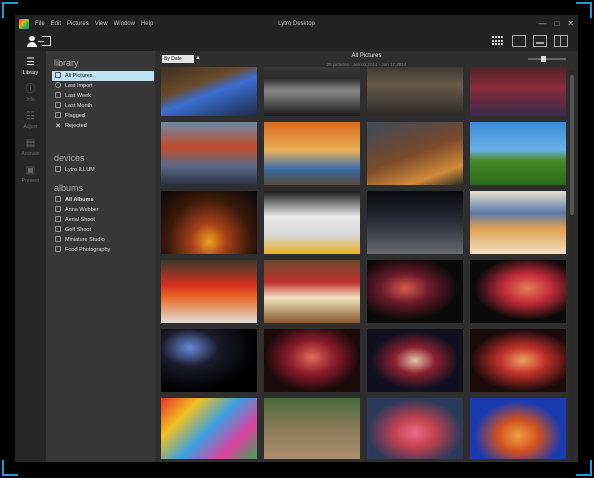 This screenshot has width=594, height=478. I want to click on sidebar-item-anna-webber: Anna Webber, so click(103, 210).